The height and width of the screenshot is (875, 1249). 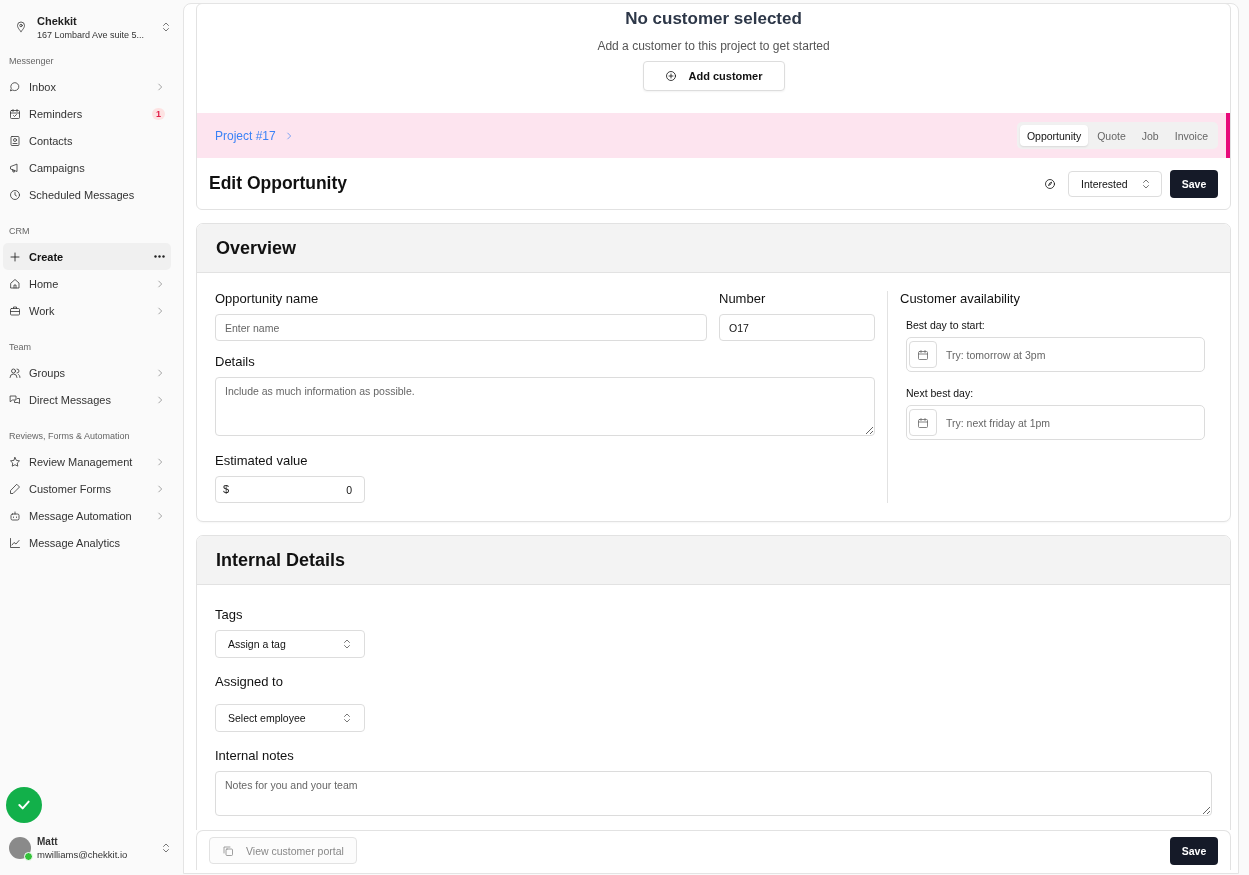 I want to click on count-badge: 1, so click(x=158, y=113).